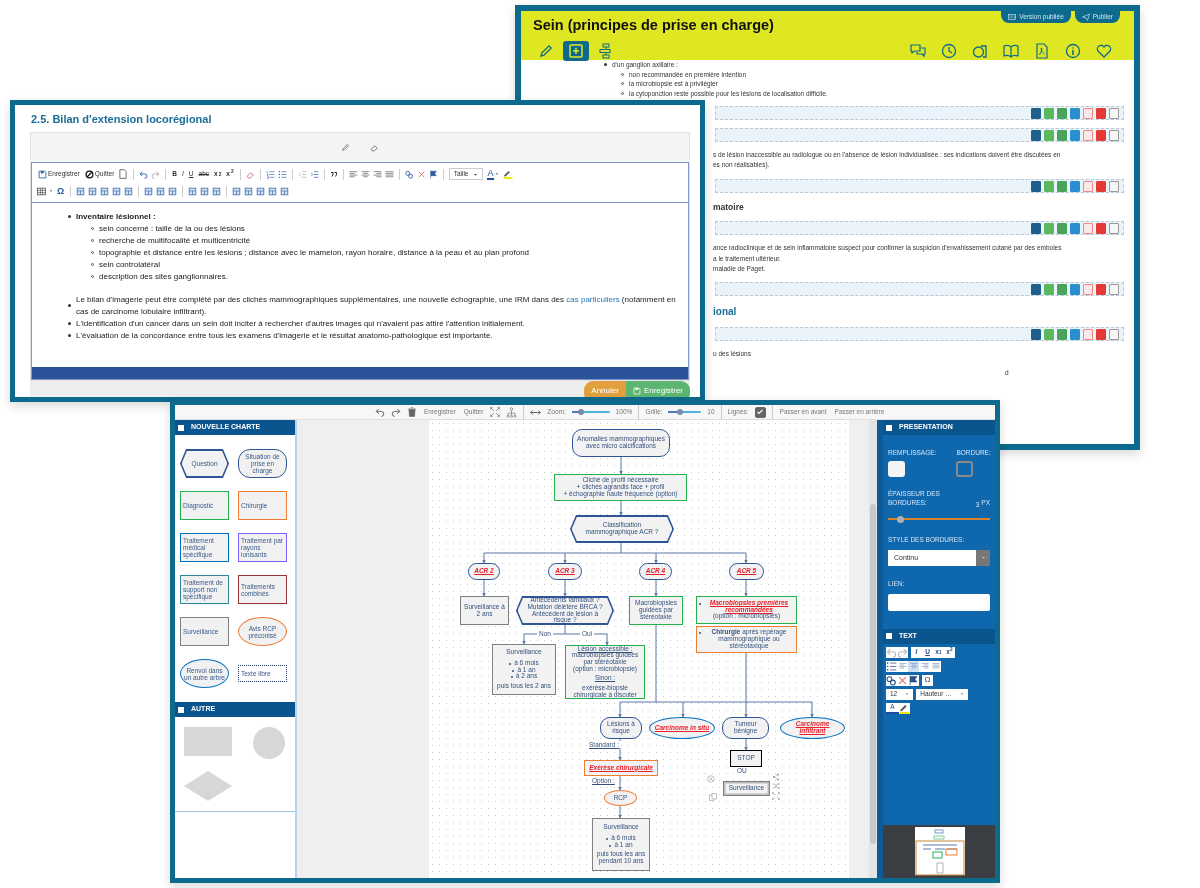 The image size is (1200, 888). I want to click on special-character-button: Ω, so click(61, 191).